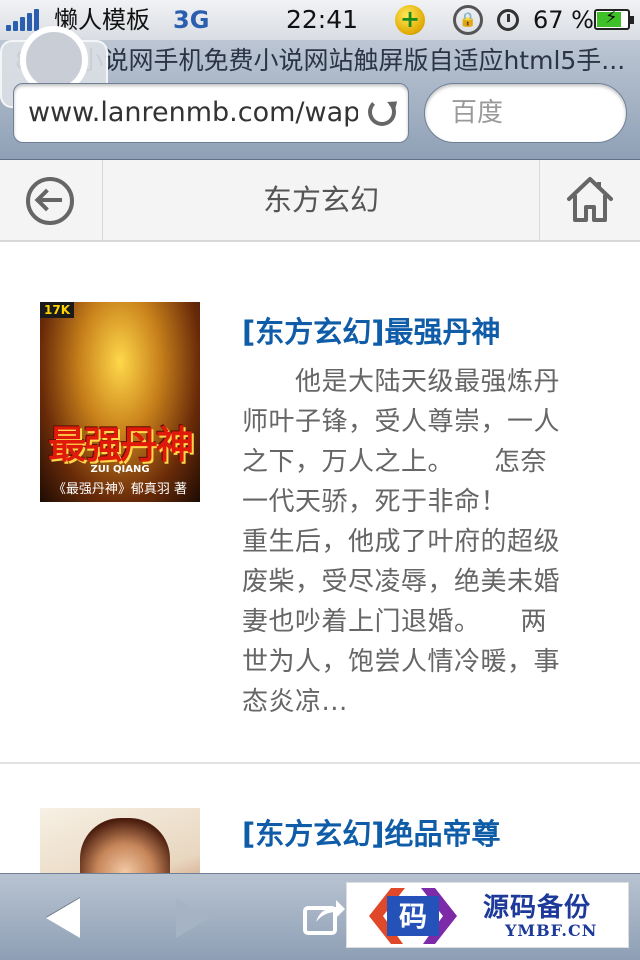 Image resolution: width=640 pixels, height=960 pixels. I want to click on description-line: 师叶子锋，受人尊崇，一人, so click(401, 422).